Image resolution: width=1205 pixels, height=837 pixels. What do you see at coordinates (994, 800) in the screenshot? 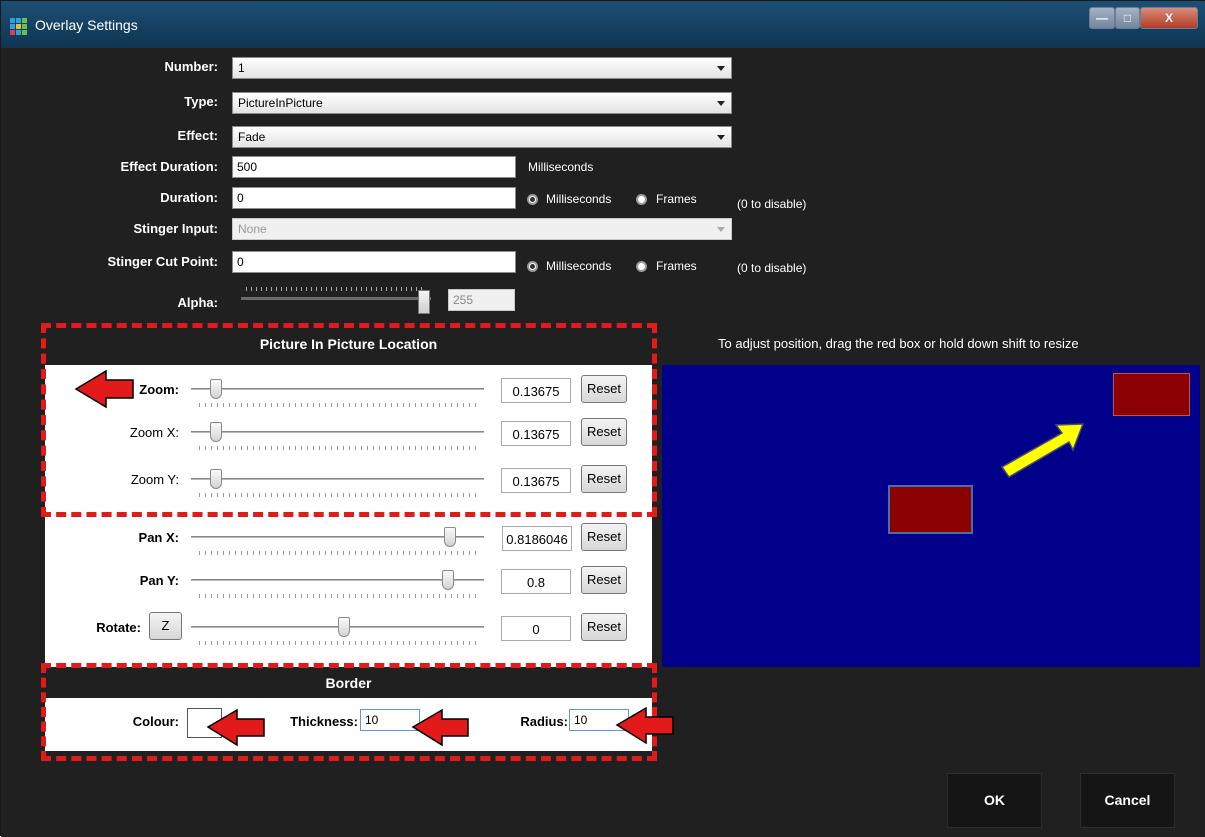
I see `ok-button: OK` at bounding box center [994, 800].